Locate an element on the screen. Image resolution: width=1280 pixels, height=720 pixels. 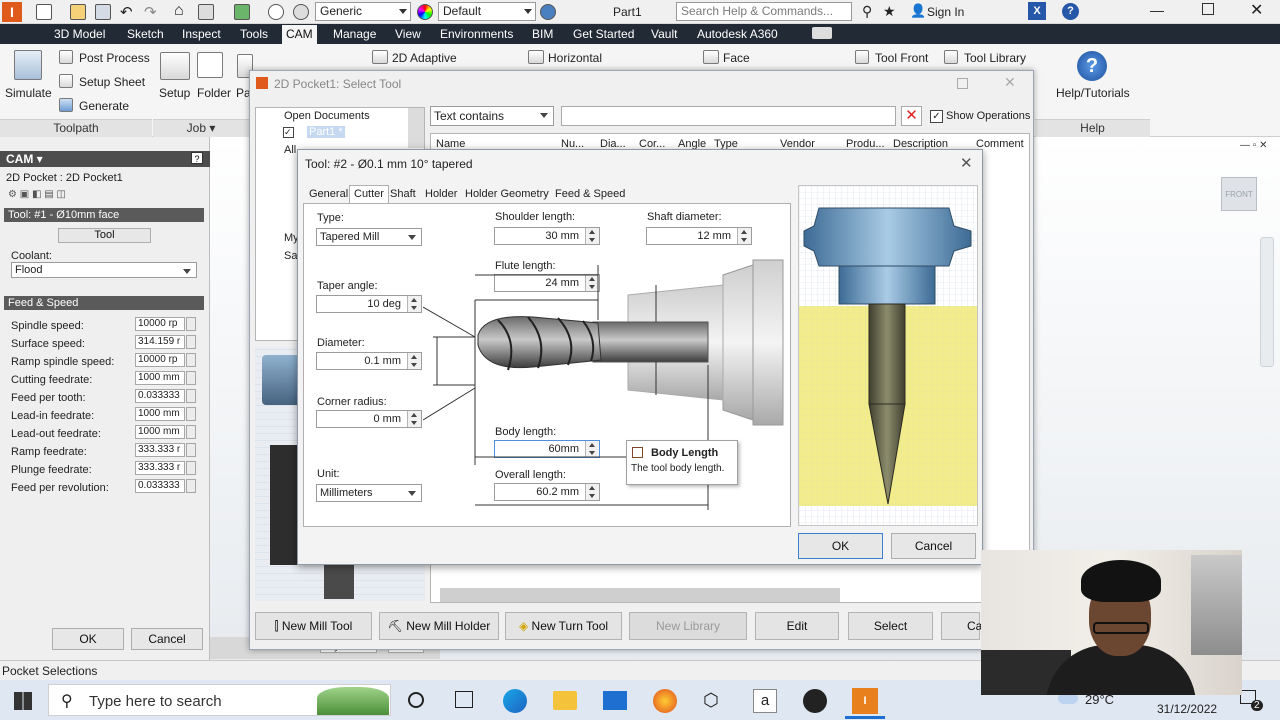
tab-vault: Vault is located at coordinates (664, 34).